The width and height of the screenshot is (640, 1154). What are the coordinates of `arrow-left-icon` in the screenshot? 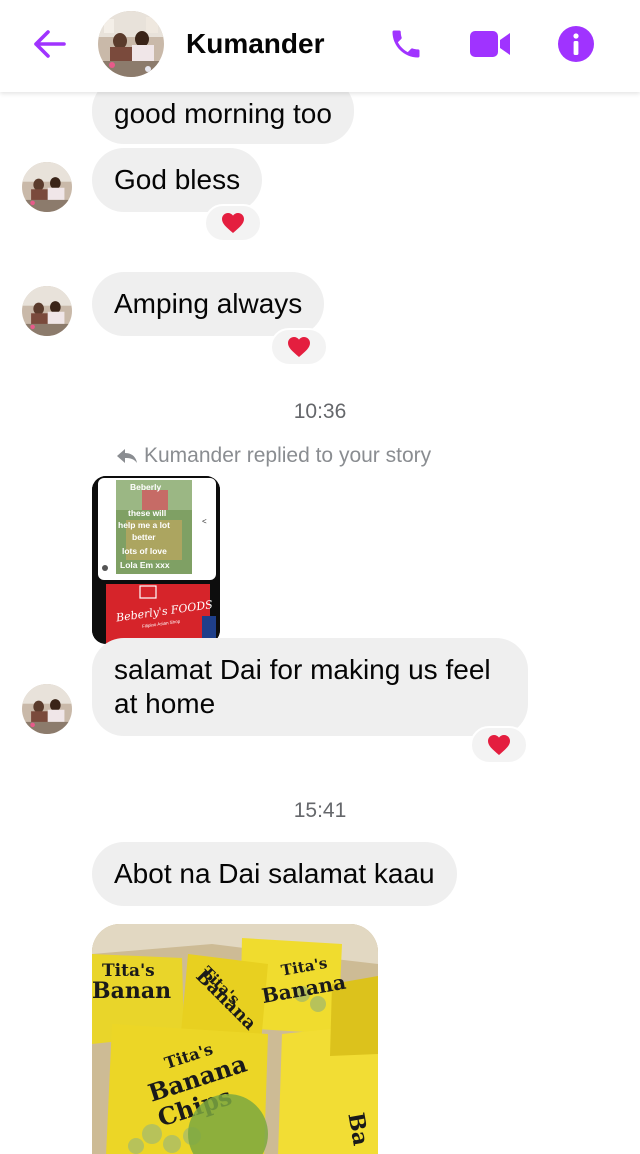 It's located at (50, 44).